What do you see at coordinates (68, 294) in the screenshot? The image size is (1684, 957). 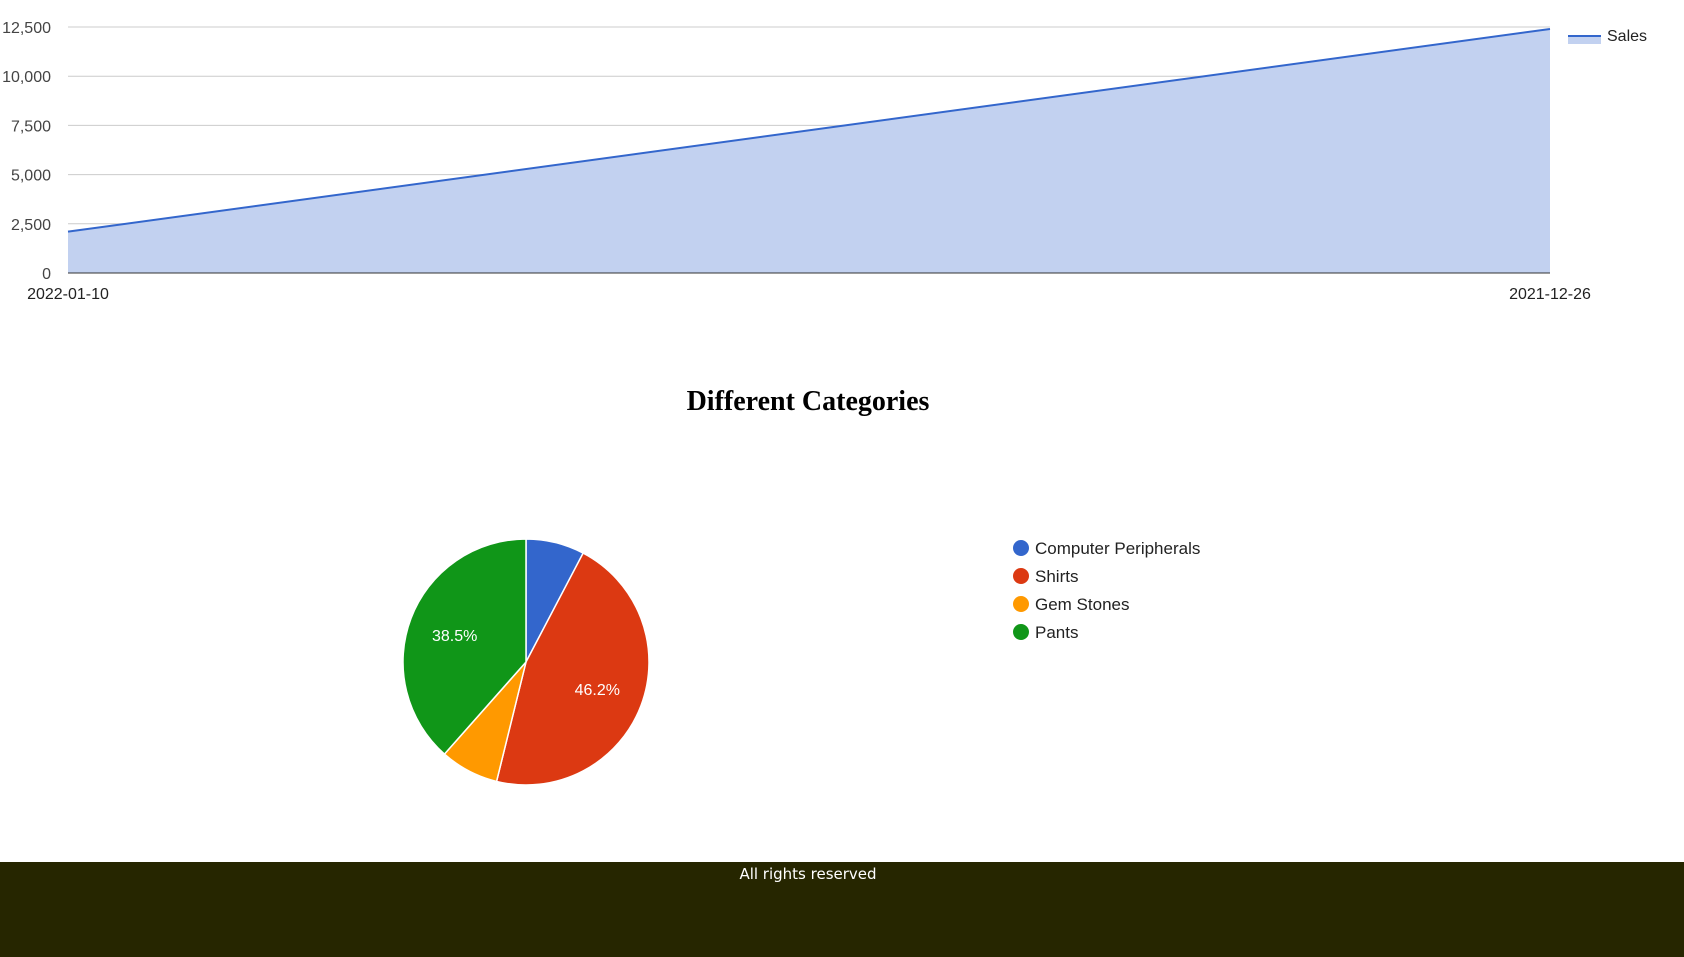 I see `x-tick-label: 2022-01-10` at bounding box center [68, 294].